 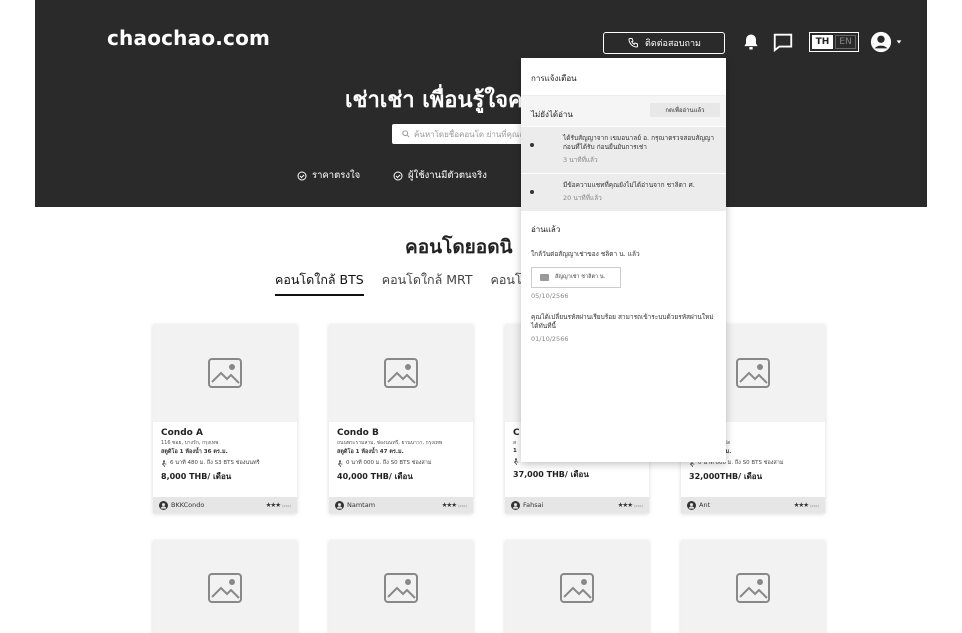 What do you see at coordinates (550, 339) in the screenshot?
I see `notification-time: 01/10/2566` at bounding box center [550, 339].